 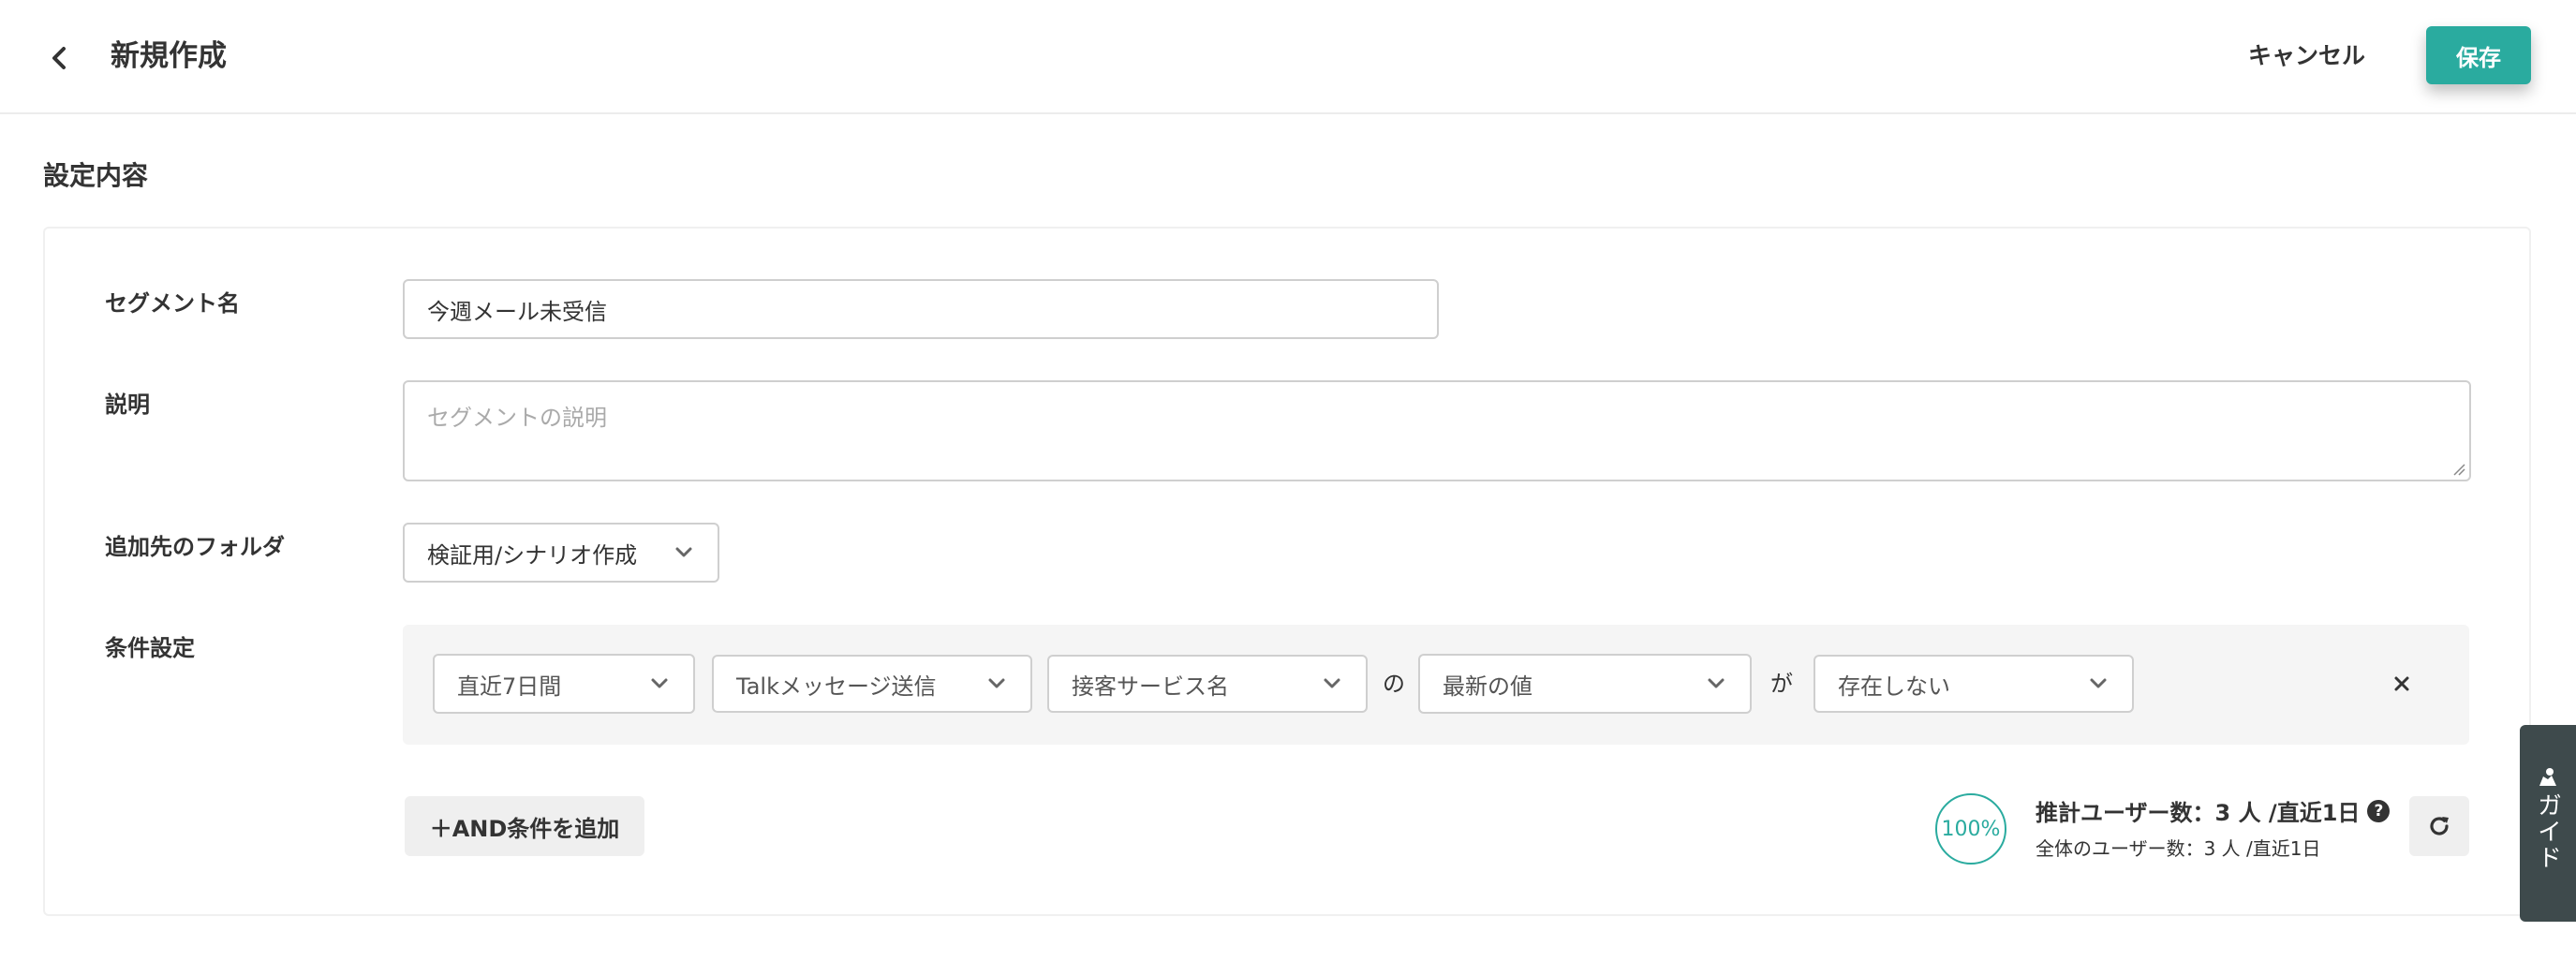 What do you see at coordinates (1894, 686) in the screenshot?
I see `operator-select-value: 存在しない` at bounding box center [1894, 686].